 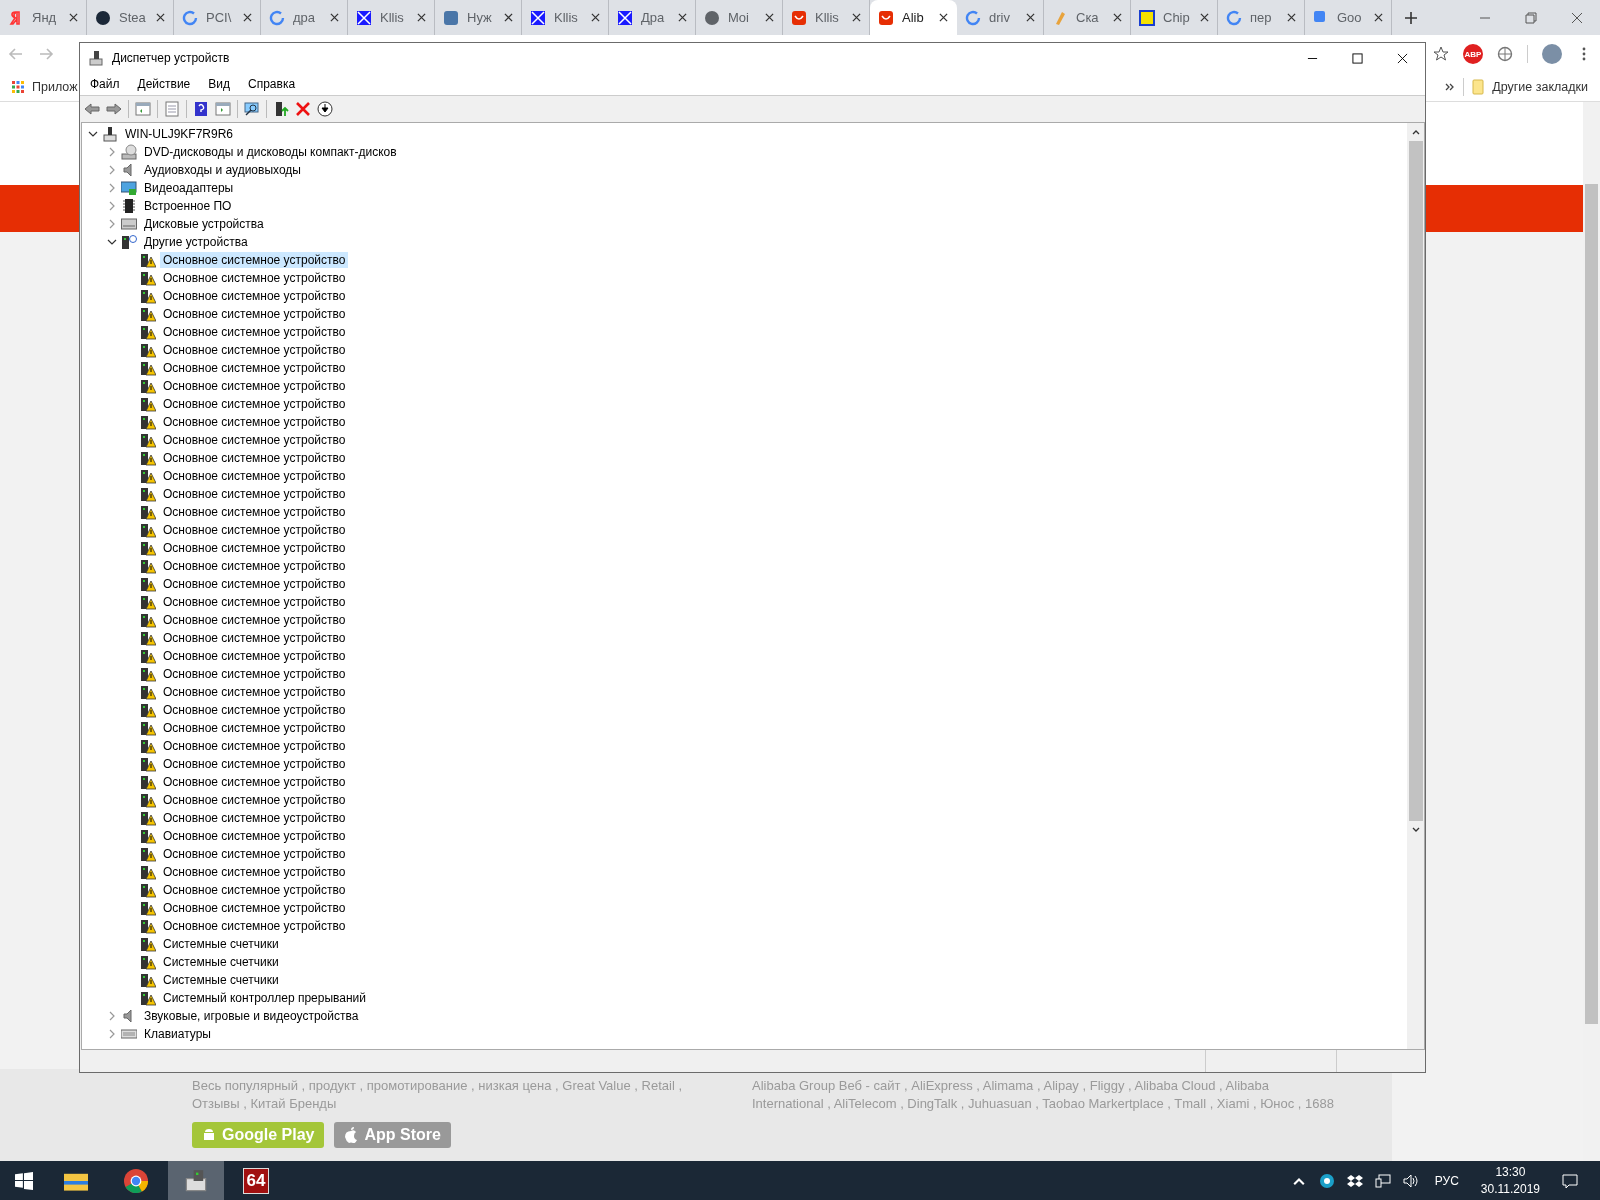 I want to click on dropbox-icon, so click(x=1354, y=1180).